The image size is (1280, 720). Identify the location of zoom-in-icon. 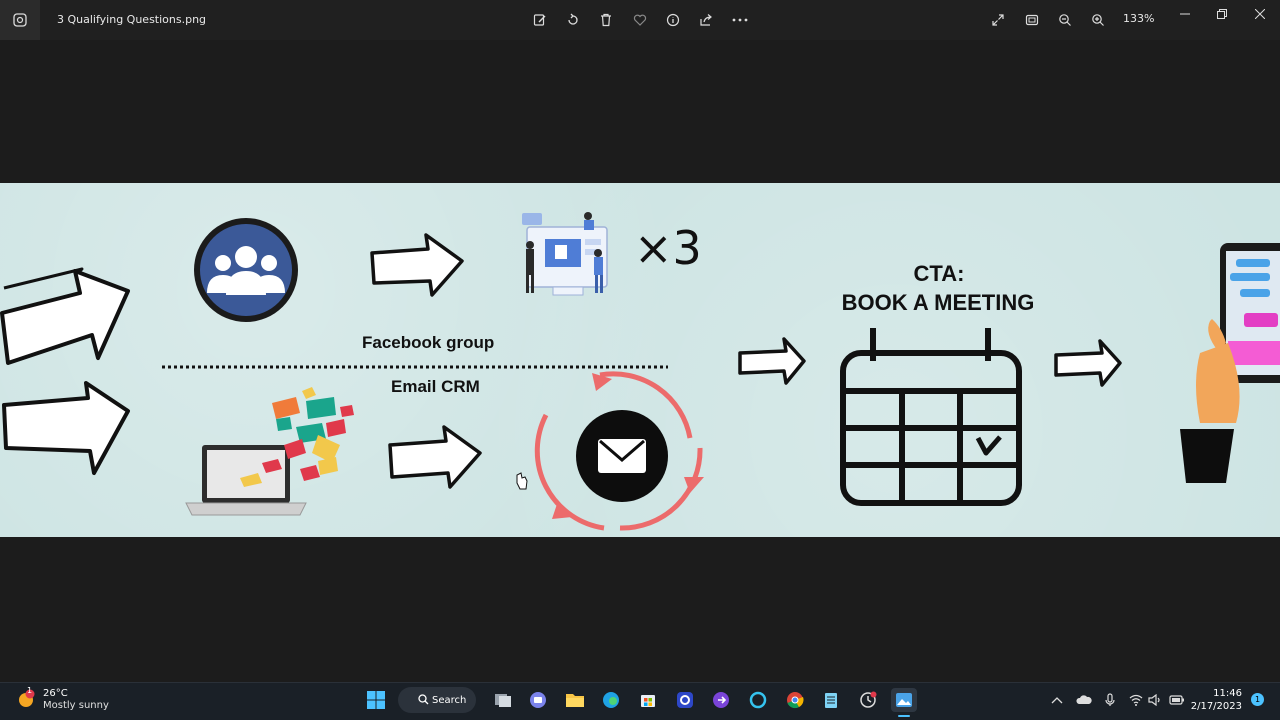
(1098, 20).